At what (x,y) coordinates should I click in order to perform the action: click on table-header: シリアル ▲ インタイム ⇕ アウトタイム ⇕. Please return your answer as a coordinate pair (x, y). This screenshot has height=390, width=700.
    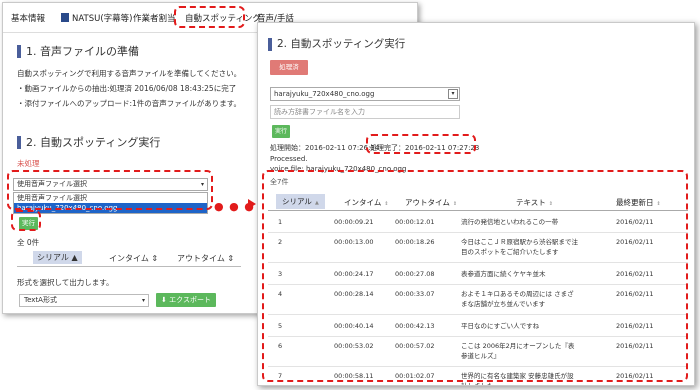
    Looking at the image, I should click on (129, 258).